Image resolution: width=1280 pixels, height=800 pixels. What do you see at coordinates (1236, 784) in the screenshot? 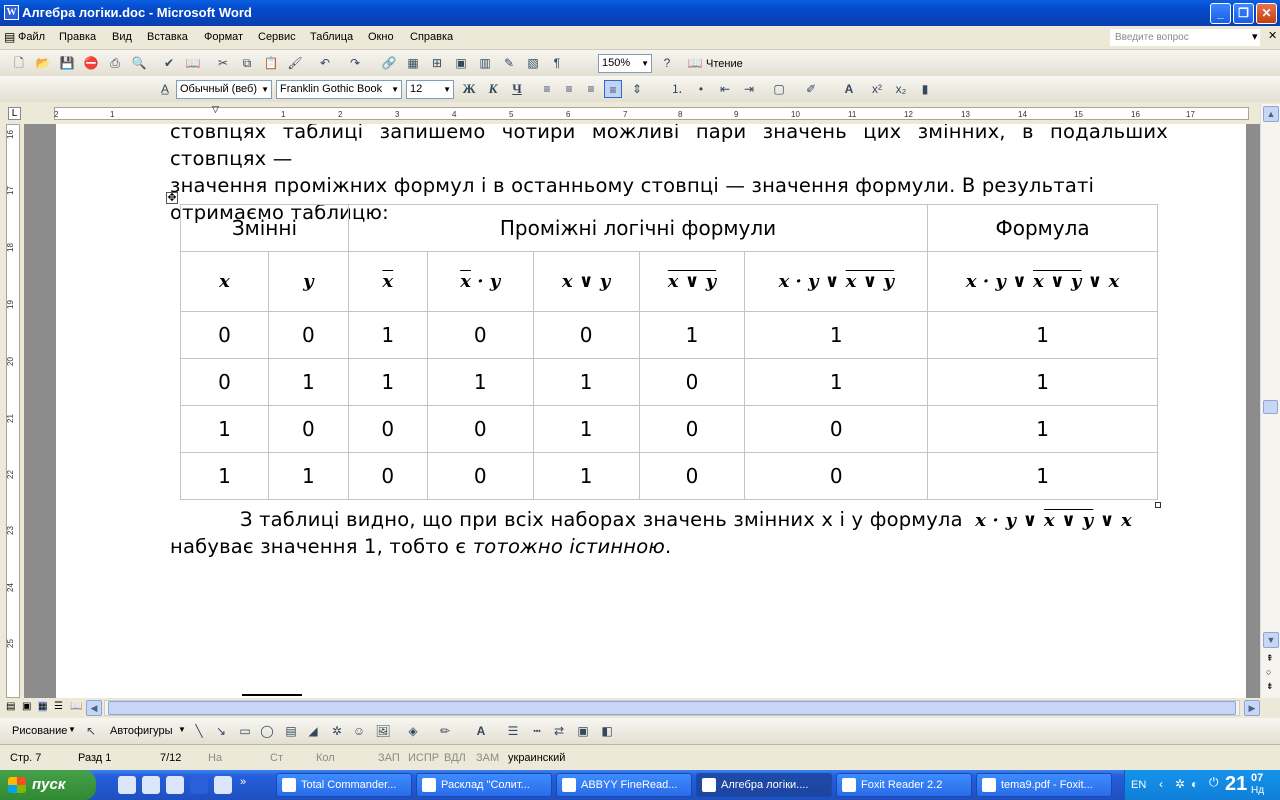
I see `clock-hours: 21` at bounding box center [1236, 784].